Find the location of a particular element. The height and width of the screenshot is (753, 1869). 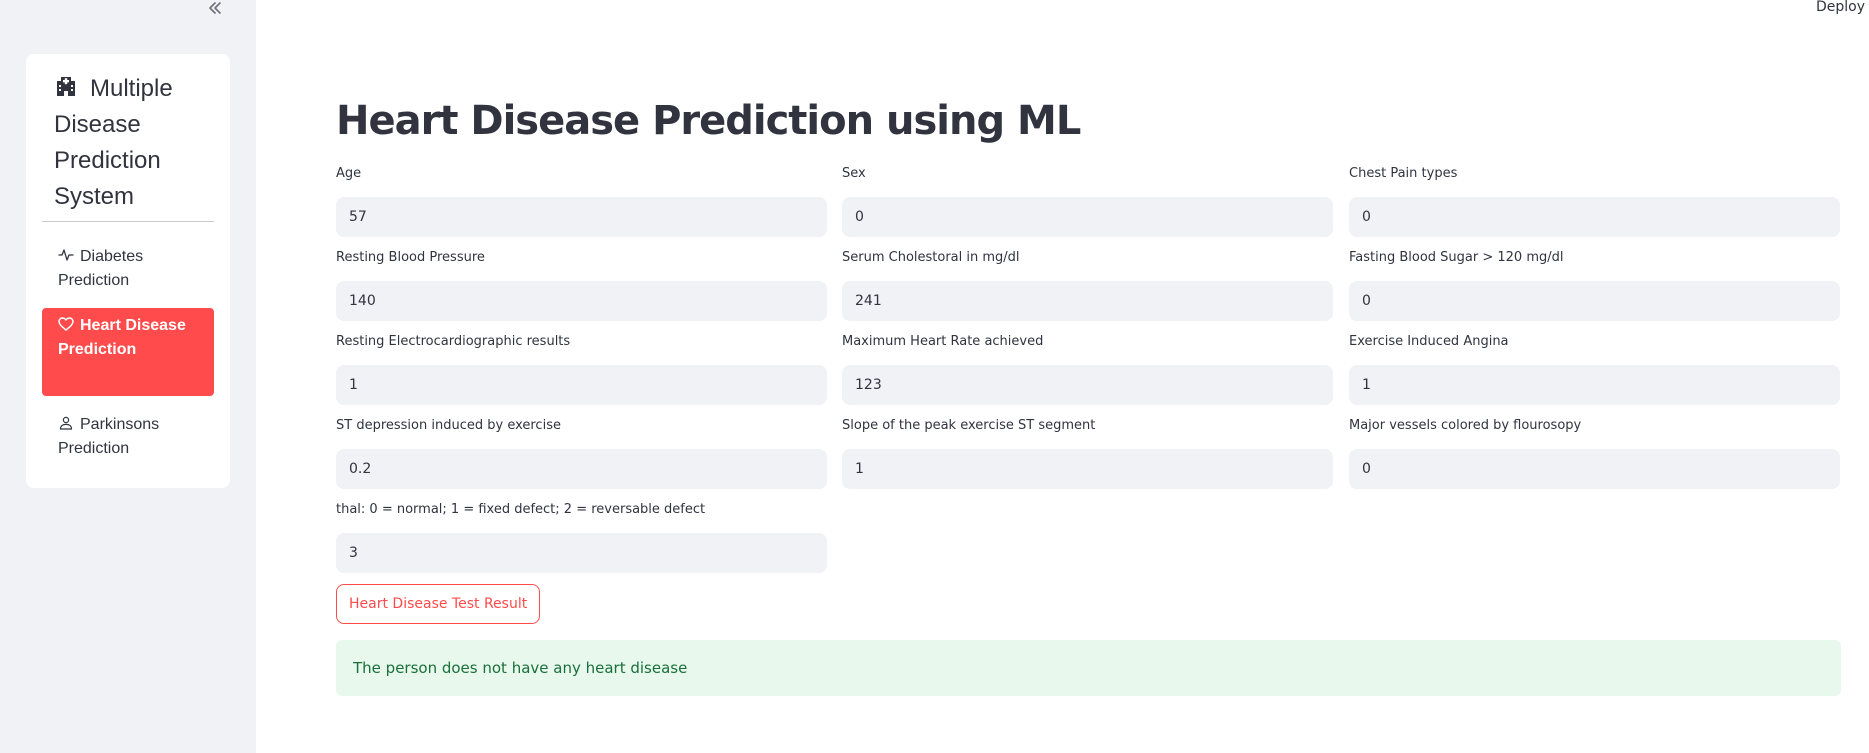

field-label: ST depression induced by exercise is located at coordinates (448, 425).